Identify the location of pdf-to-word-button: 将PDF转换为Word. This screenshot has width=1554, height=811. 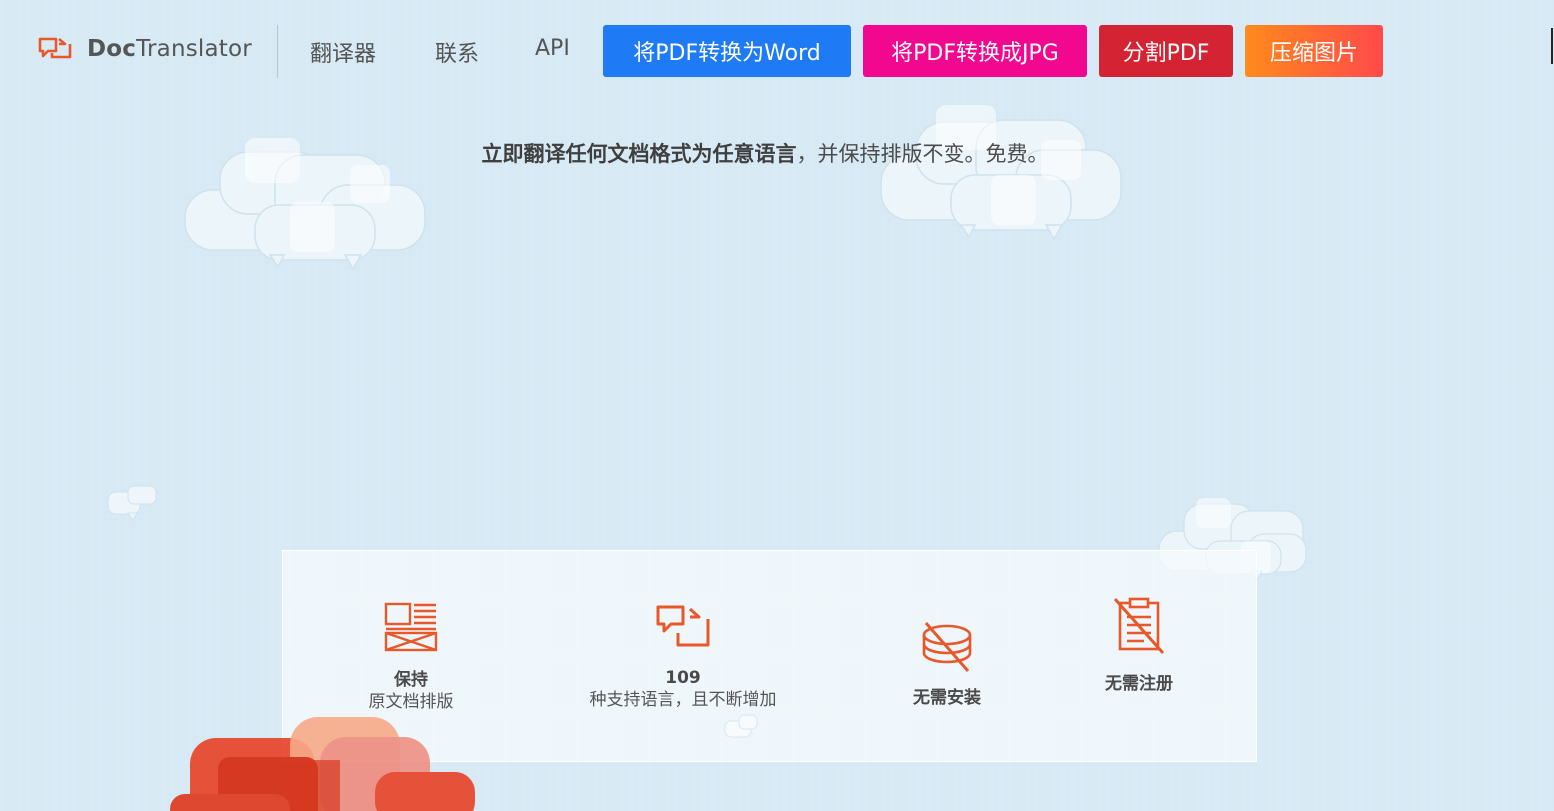
(727, 51).